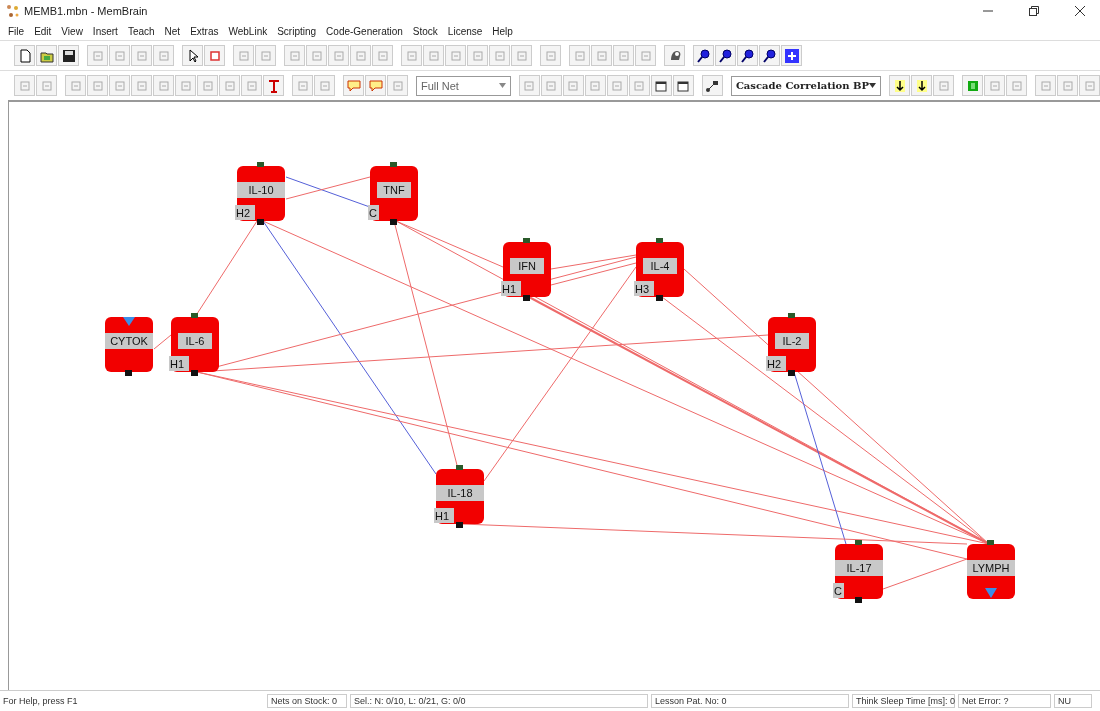  Describe the element at coordinates (13, 11) in the screenshot. I see `app-icon` at that location.